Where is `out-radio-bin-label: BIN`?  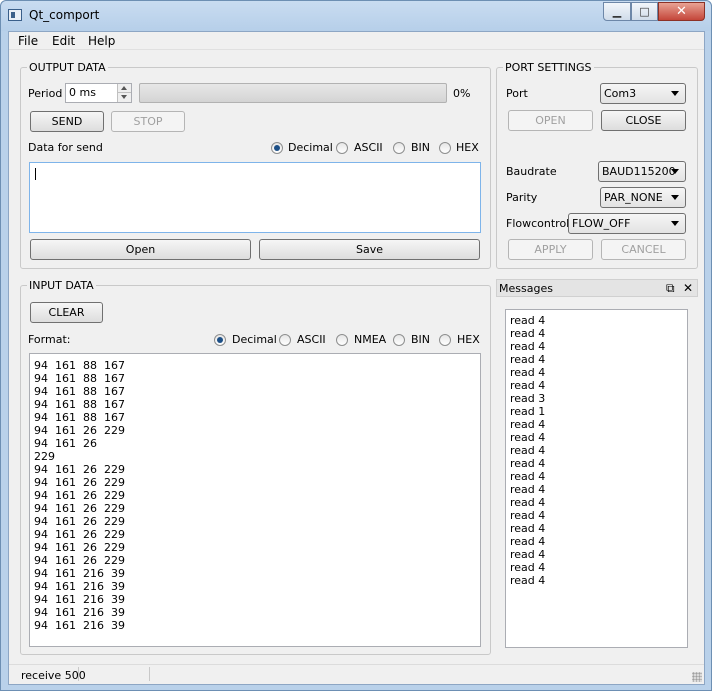 out-radio-bin-label: BIN is located at coordinates (421, 147).